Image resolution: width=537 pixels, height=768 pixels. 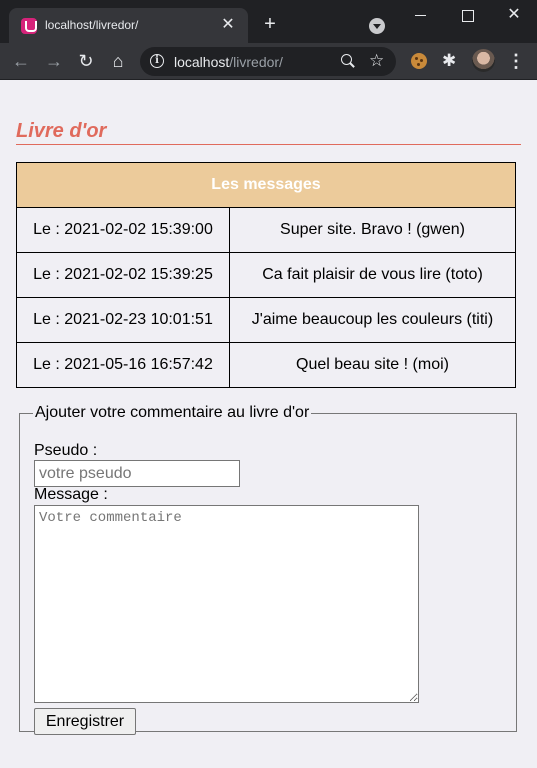 I want to click on close-window-icon: ✕, so click(x=514, y=15).